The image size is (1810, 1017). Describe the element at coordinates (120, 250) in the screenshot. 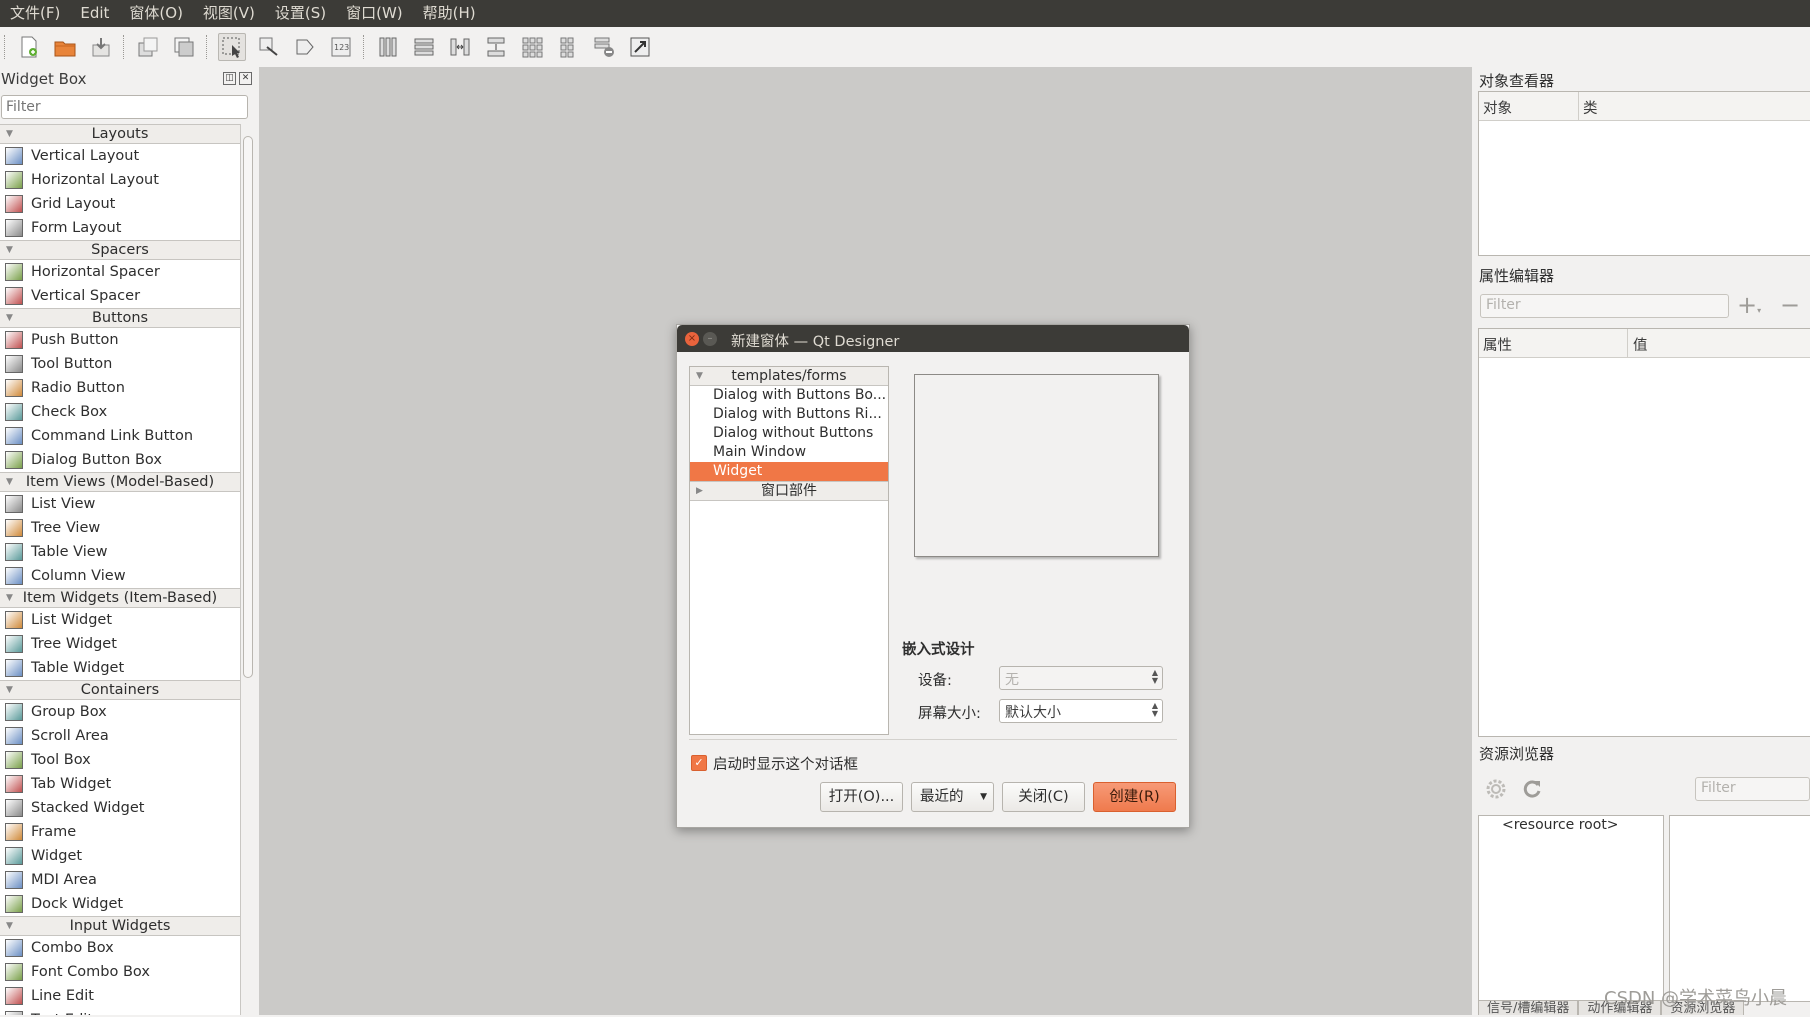

I see `widget-category: ▼ Spacers` at that location.